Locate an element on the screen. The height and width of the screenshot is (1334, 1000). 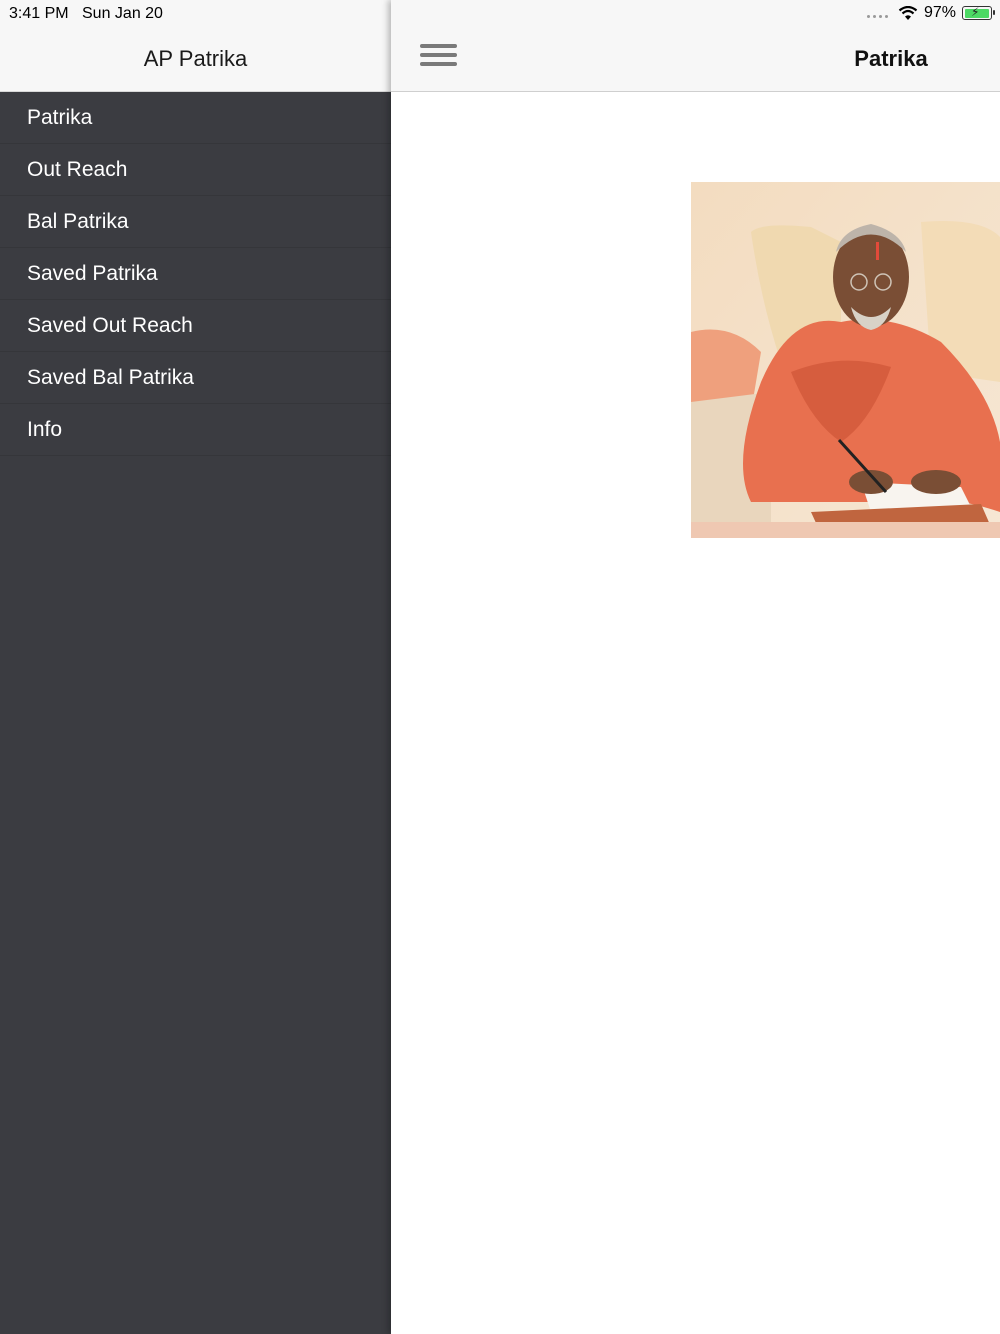
menu-item-bal-patrika: Bal Patrika is located at coordinates (195, 222).